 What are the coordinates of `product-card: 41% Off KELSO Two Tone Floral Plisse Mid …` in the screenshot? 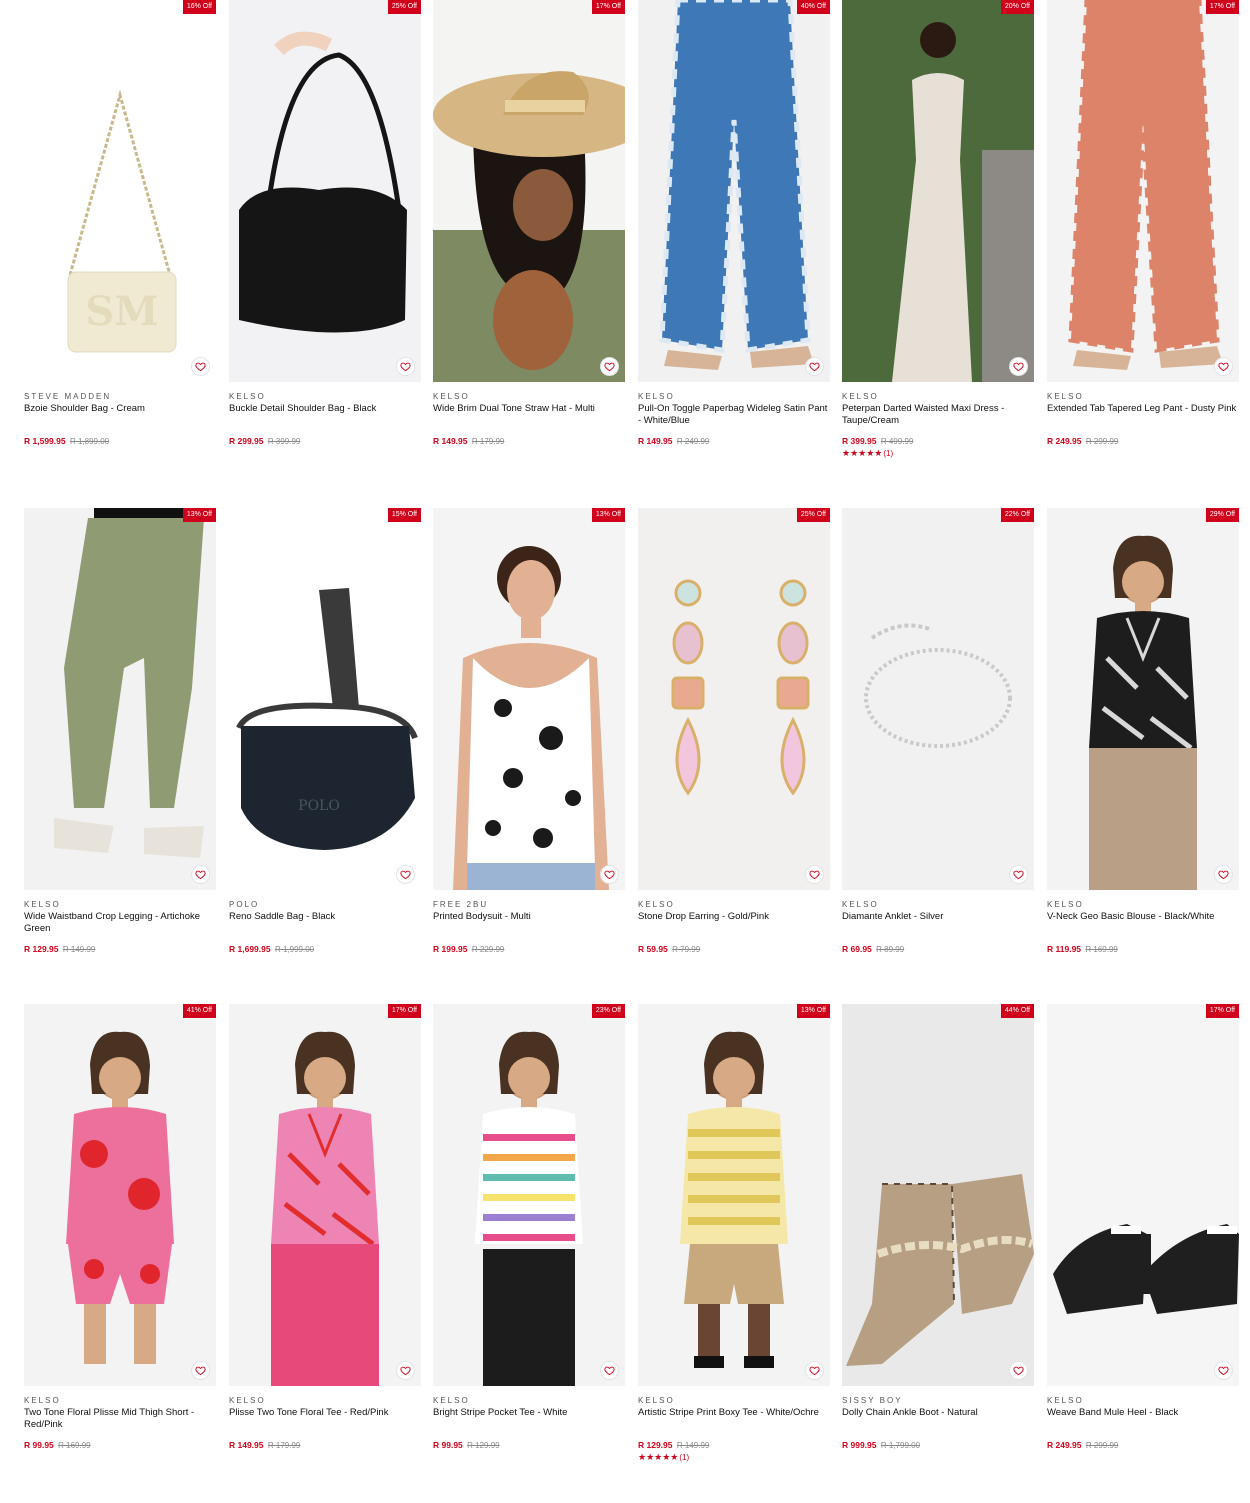 It's located at (120, 1227).